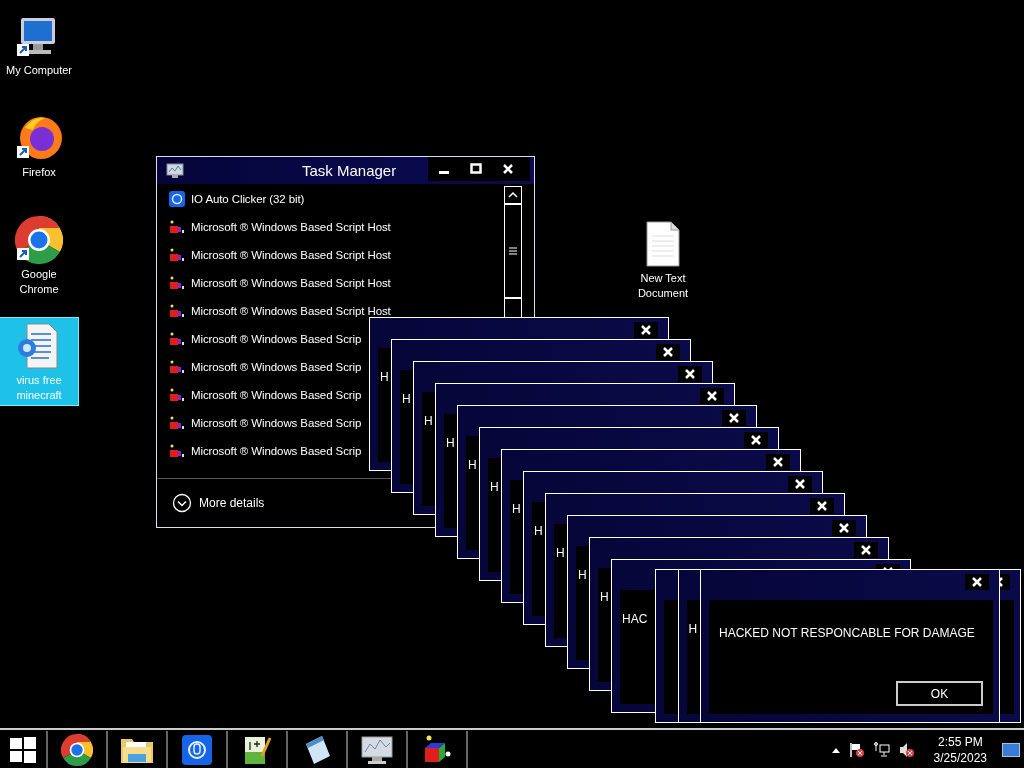 Image resolution: width=1024 pixels, height=768 pixels. I want to click on clock-date: 3/25/2023, so click(960, 758).